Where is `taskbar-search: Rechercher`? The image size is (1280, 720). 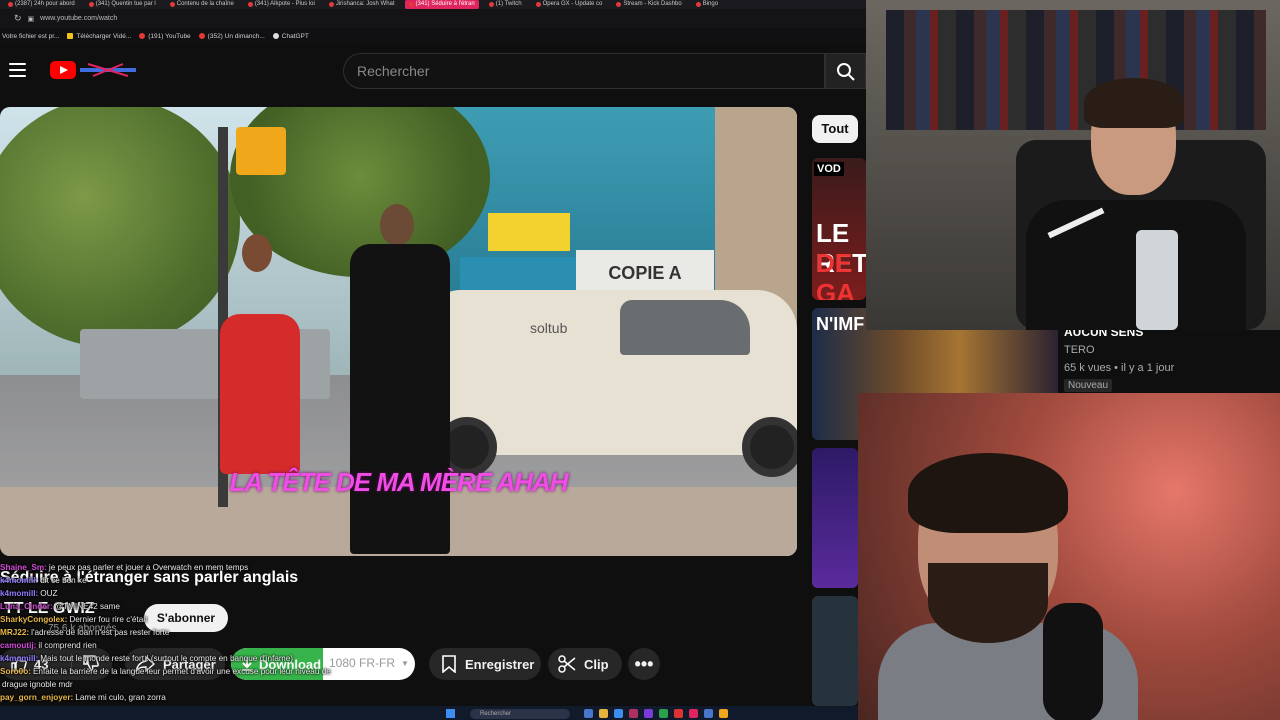 taskbar-search: Rechercher is located at coordinates (520, 714).